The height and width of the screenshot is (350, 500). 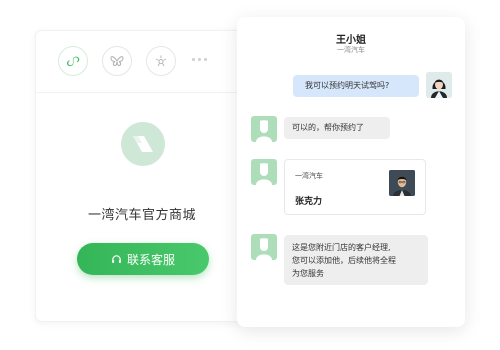 What do you see at coordinates (150, 259) in the screenshot?
I see `contact-service-label: 联系客服` at bounding box center [150, 259].